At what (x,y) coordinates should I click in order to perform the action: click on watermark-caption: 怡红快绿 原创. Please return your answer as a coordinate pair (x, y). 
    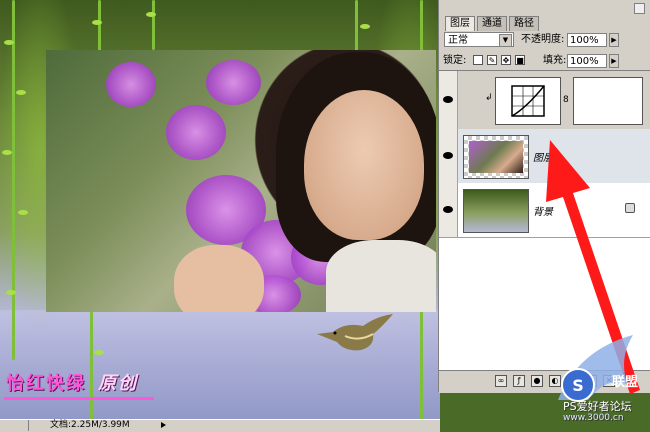
    Looking at the image, I should click on (72, 382).